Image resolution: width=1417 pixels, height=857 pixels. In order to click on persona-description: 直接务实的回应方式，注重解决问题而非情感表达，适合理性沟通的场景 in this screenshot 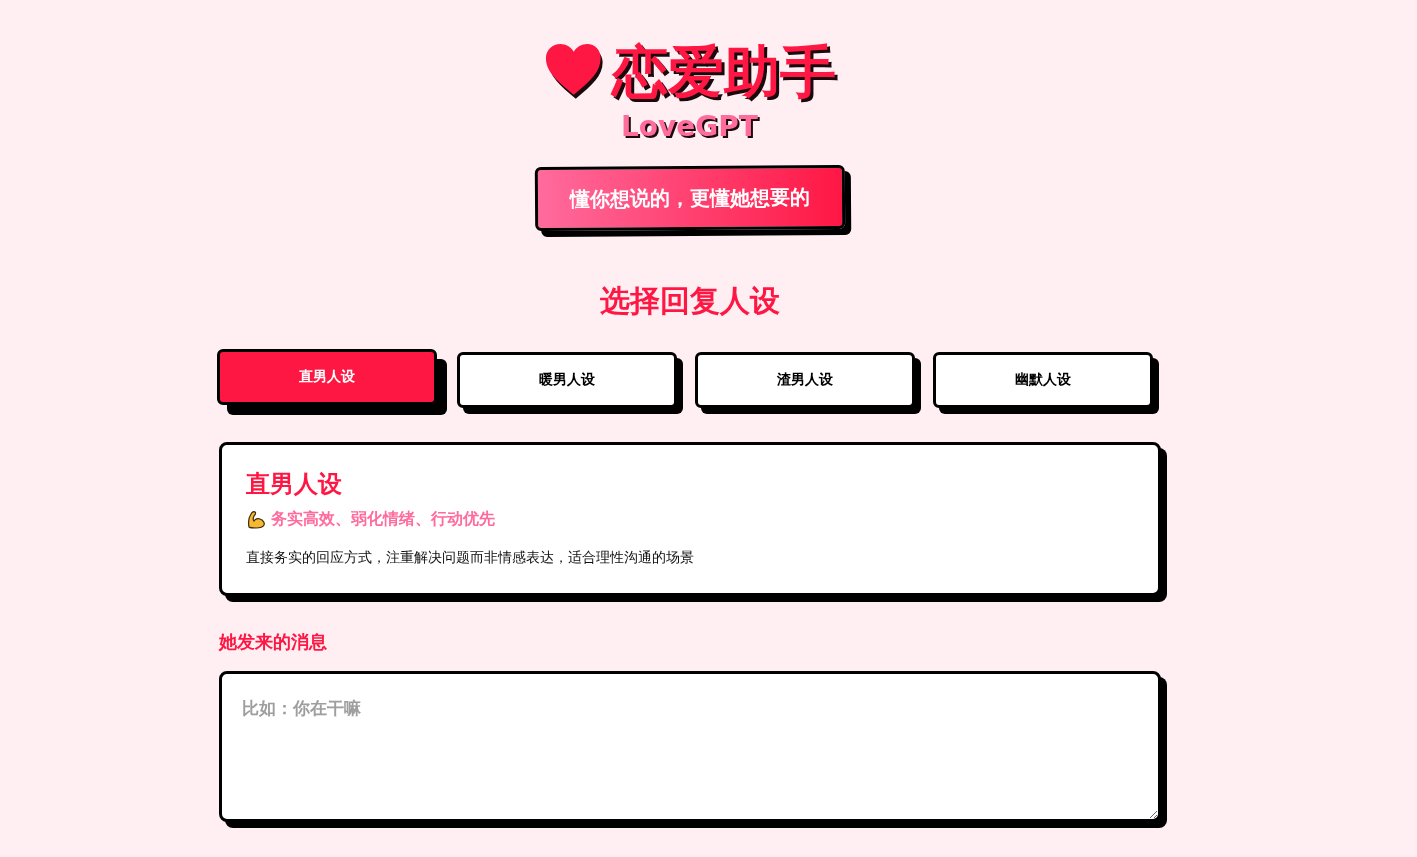, I will do `click(469, 557)`.